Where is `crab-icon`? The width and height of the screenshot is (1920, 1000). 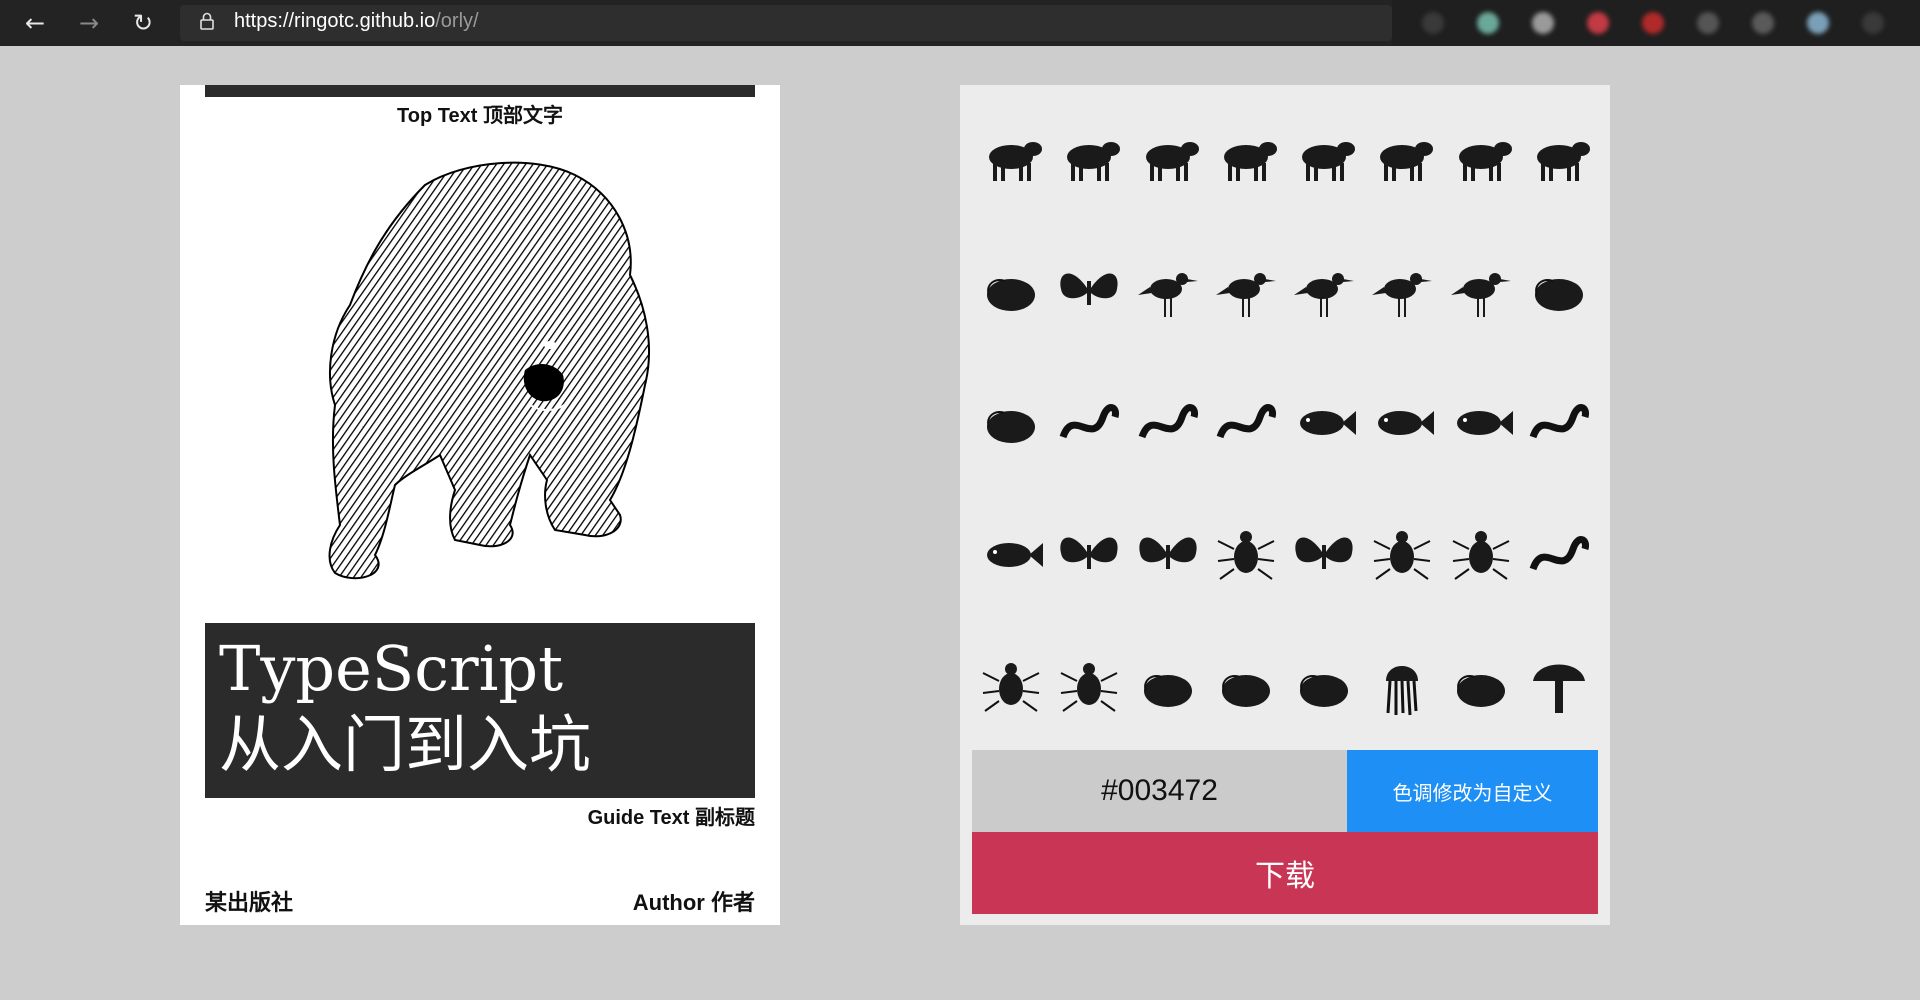
crab-icon is located at coordinates (1011, 687).